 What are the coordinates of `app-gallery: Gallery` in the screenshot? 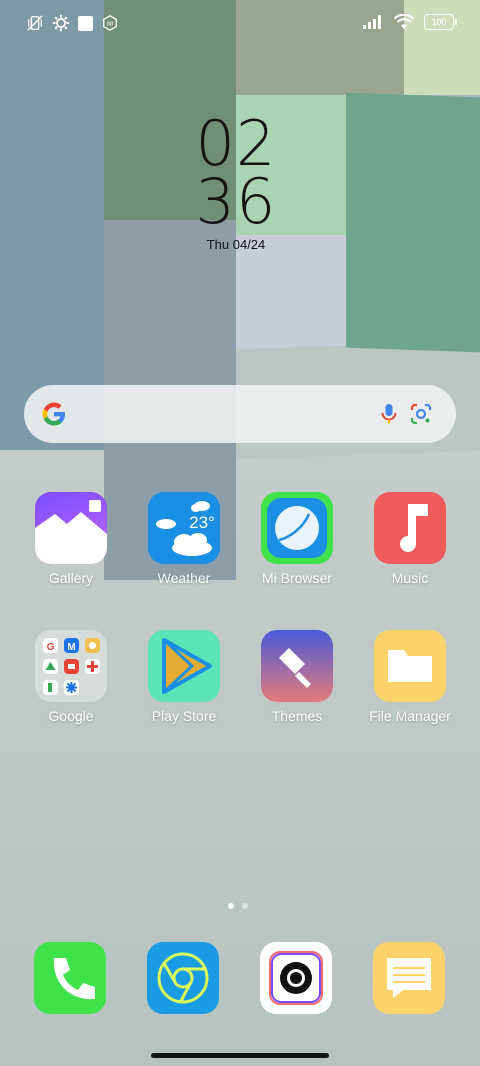 It's located at (71, 539).